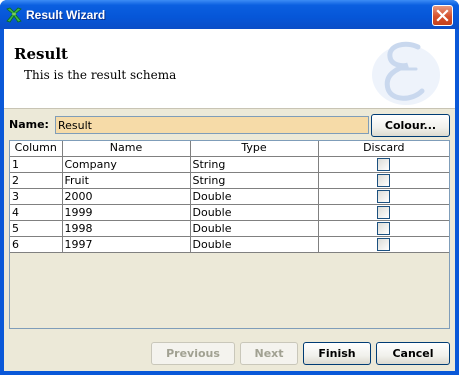  I want to click on previous-button: Previous, so click(193, 353).